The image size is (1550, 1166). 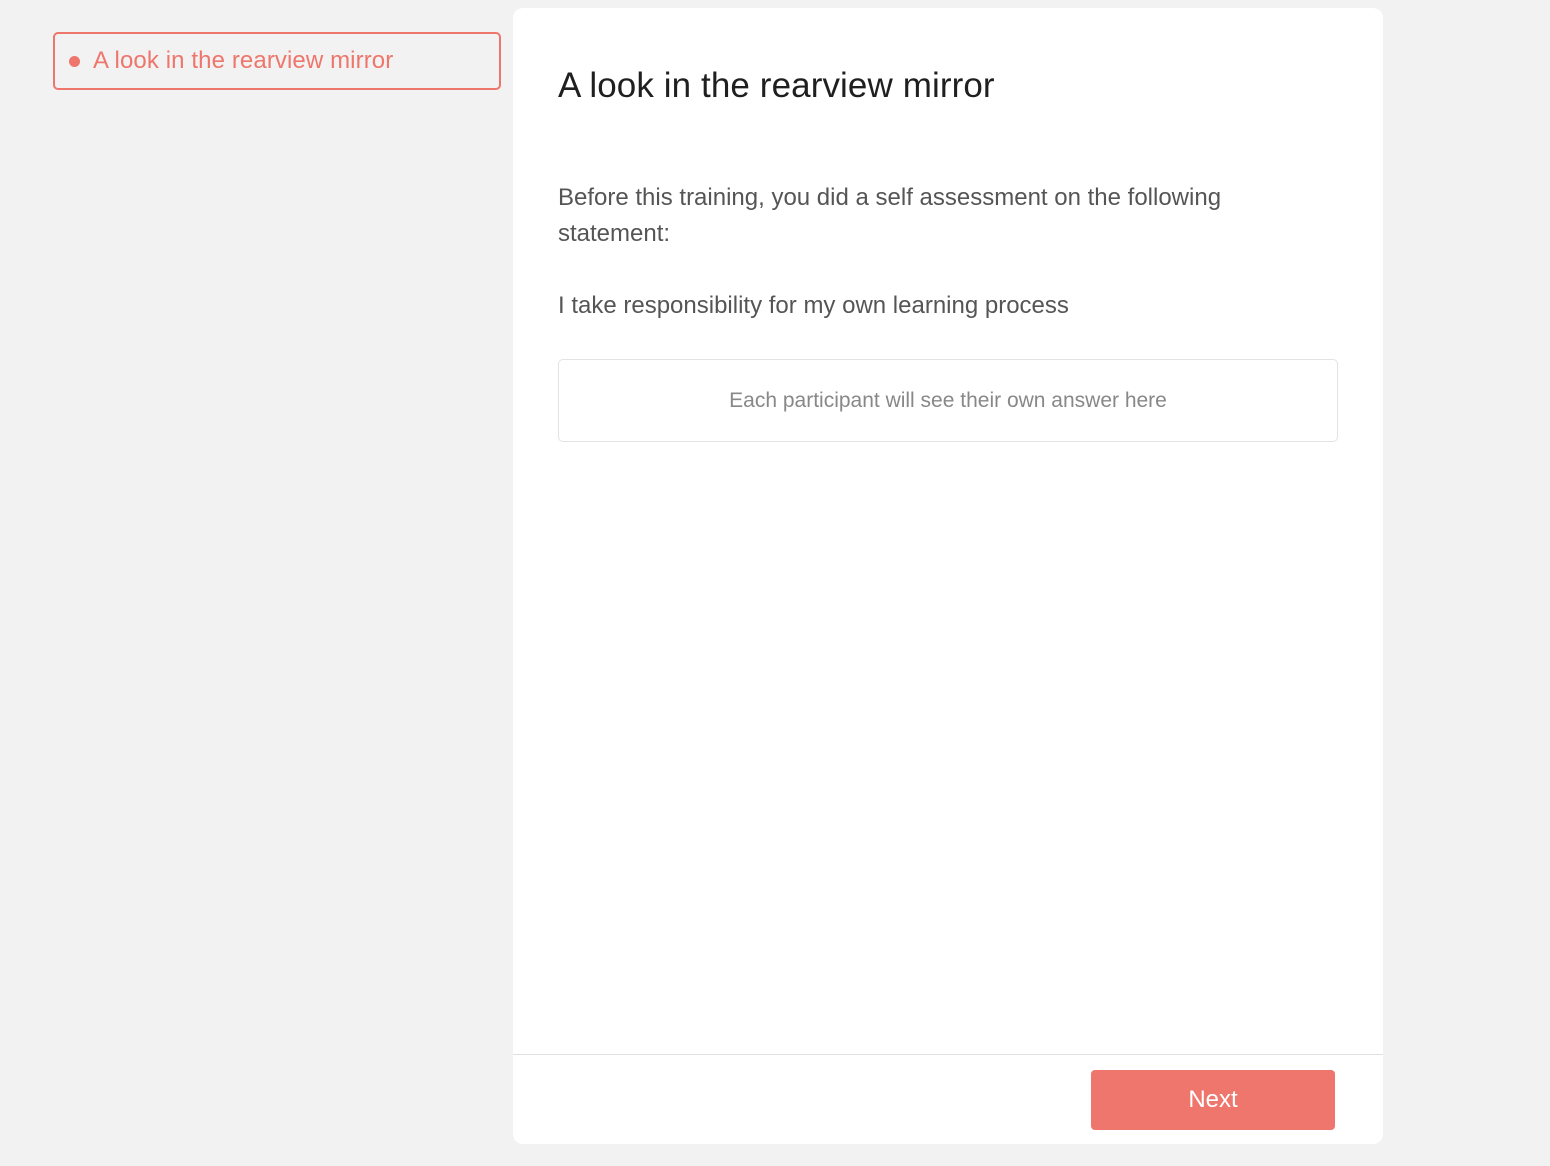 I want to click on card-footer: Next, so click(x=948, y=1099).